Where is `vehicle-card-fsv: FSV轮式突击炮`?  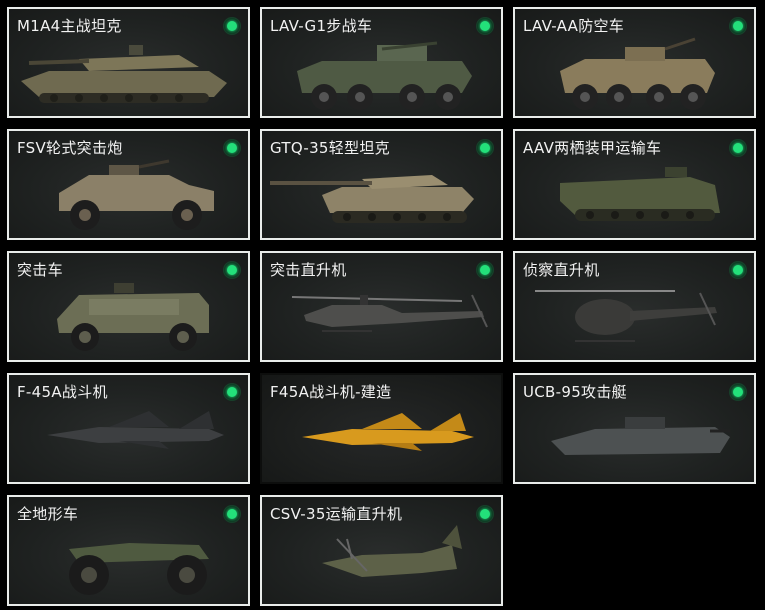 vehicle-card-fsv: FSV轮式突击炮 is located at coordinates (128, 184).